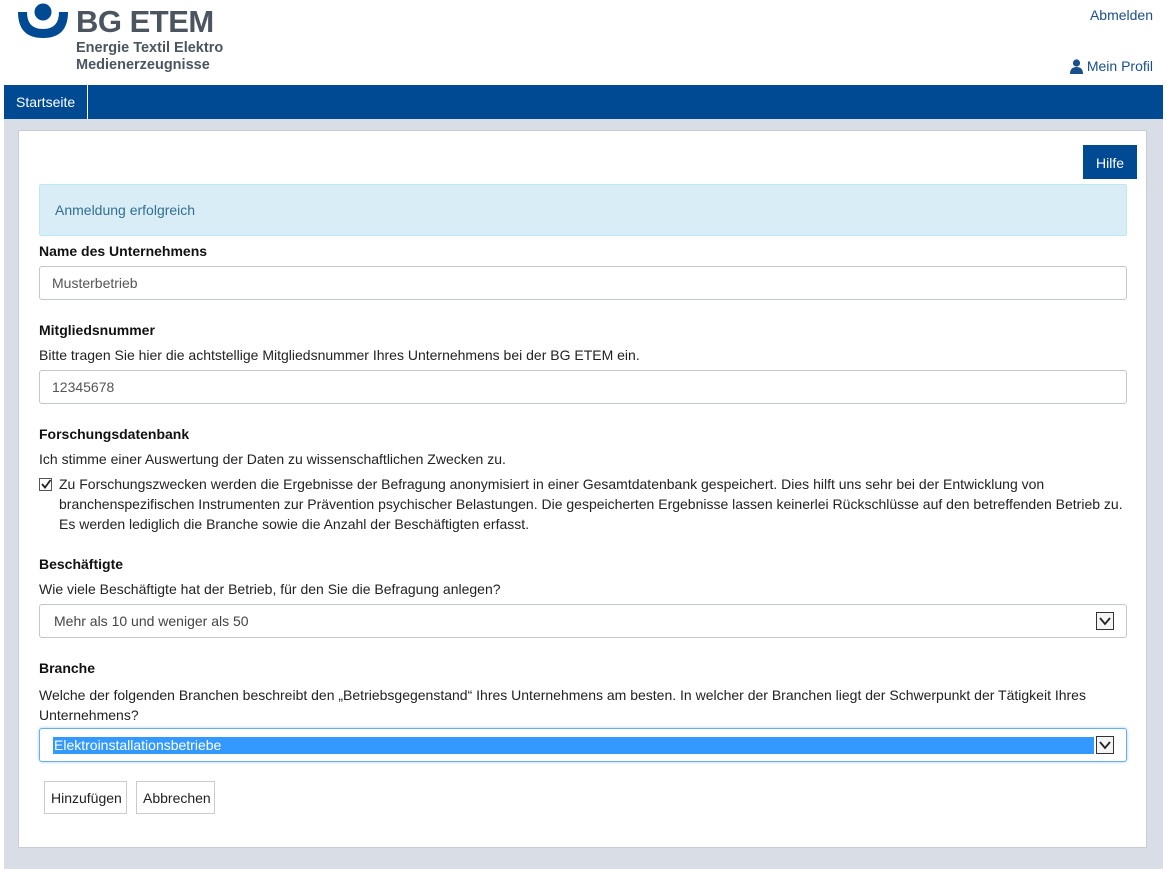 This screenshot has height=869, width=1167. Describe the element at coordinates (43, 20) in the screenshot. I see `bg-etem-logo-icon` at that location.